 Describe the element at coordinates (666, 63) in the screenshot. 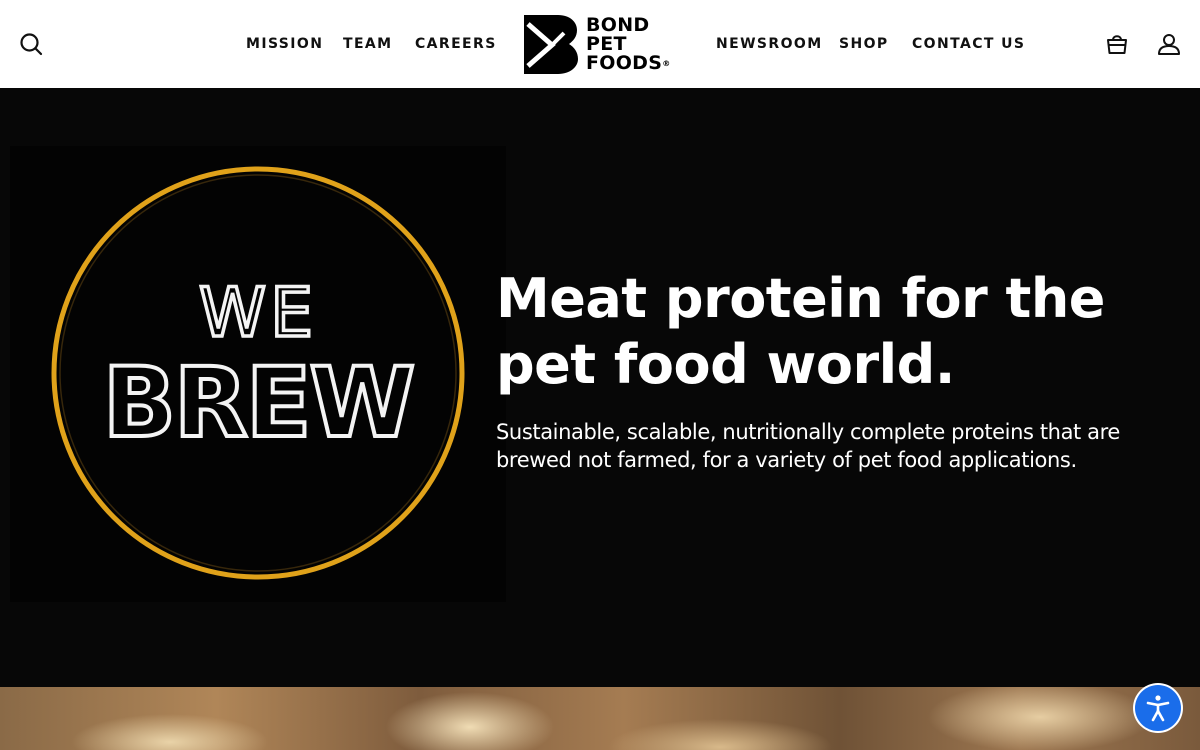

I see `registered-mark: ®` at that location.